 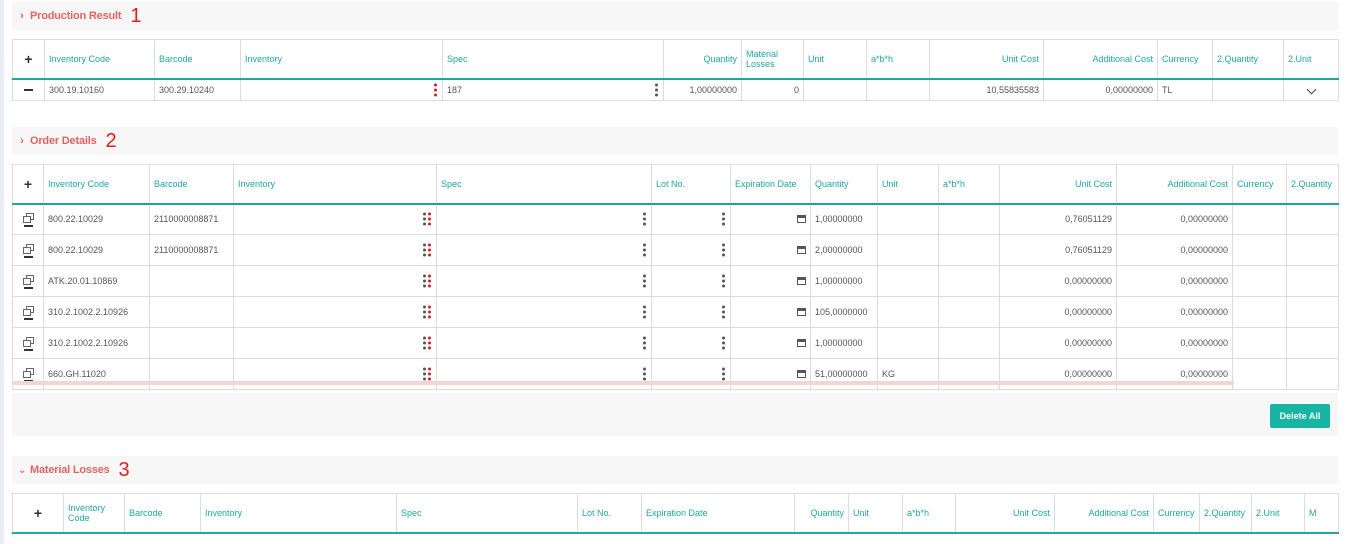 What do you see at coordinates (675, 470) in the screenshot?
I see `section-header-material-losses: ⌄ Material Losses 3` at bounding box center [675, 470].